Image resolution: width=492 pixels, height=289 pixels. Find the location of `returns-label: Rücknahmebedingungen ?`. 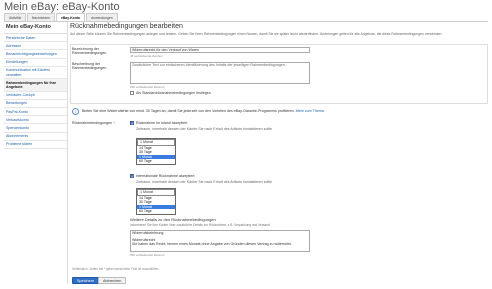

returns-label: Rücknahmebedingungen ? is located at coordinates (93, 123).